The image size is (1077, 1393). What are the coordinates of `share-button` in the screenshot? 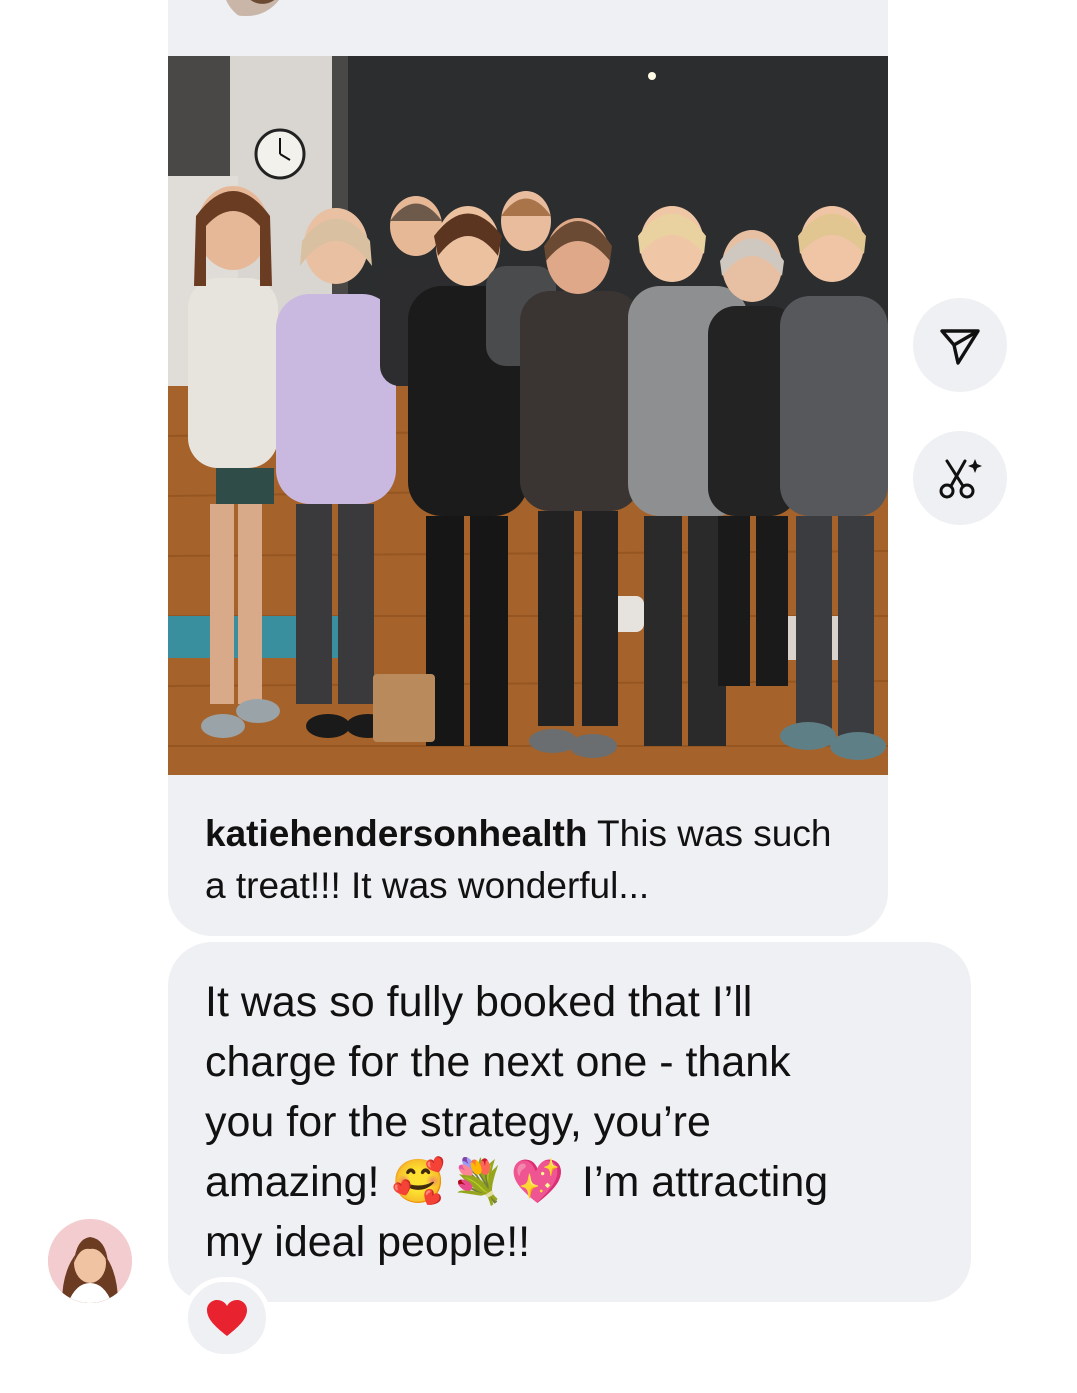 It's located at (960, 345).